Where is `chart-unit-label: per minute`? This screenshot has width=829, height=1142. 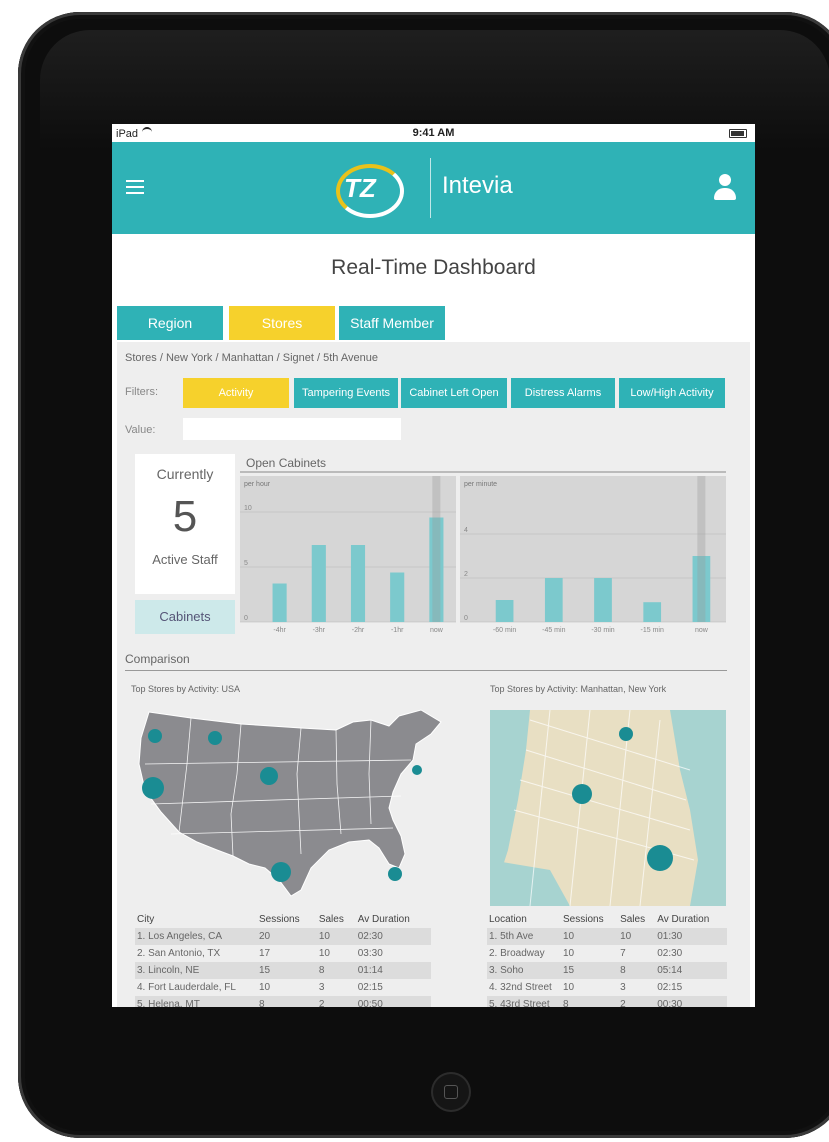 chart-unit-label: per minute is located at coordinates (480, 484).